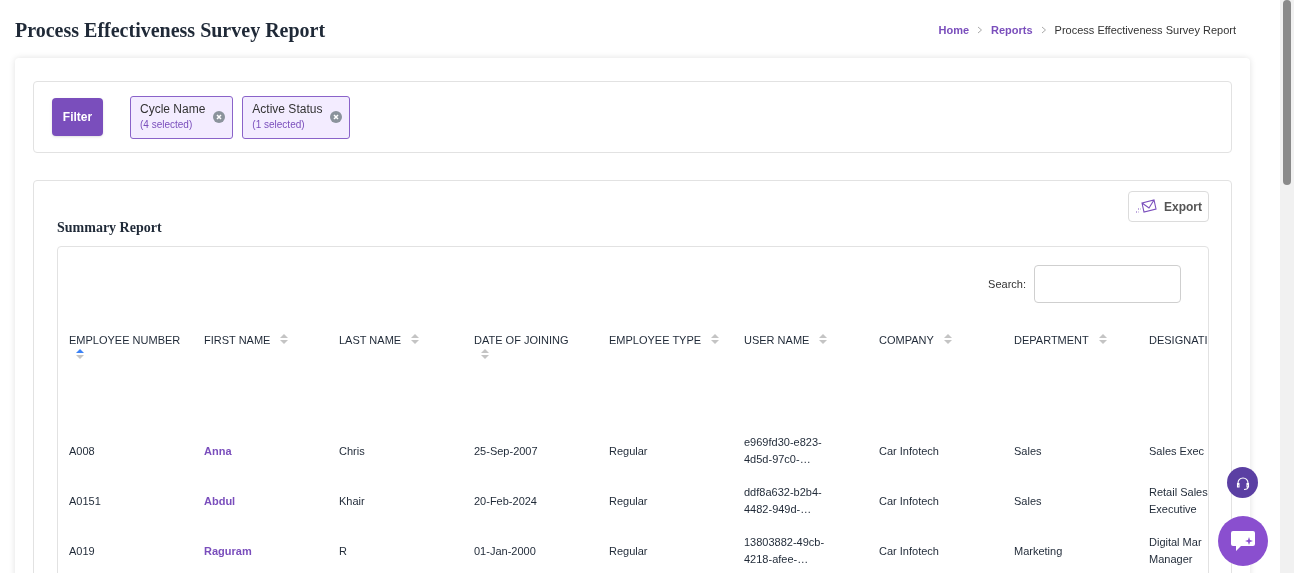 This screenshot has height=573, width=1294. Describe the element at coordinates (505, 550) in the screenshot. I see `table-cell: 01-Jan-2000` at that location.